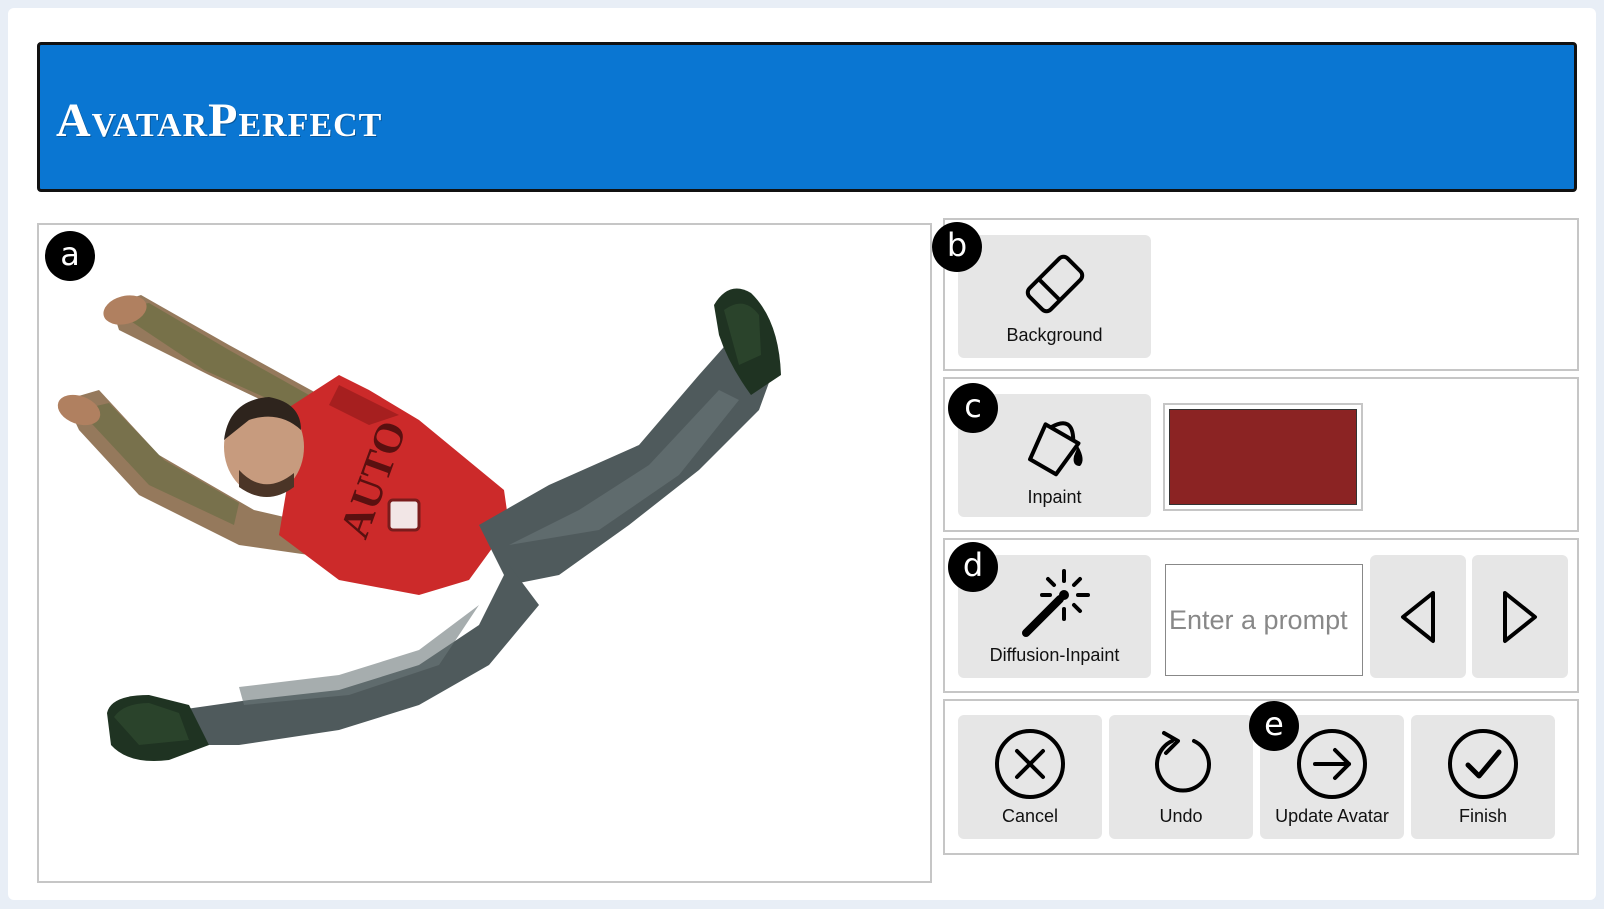 The height and width of the screenshot is (909, 1604). I want to click on background-button: Background, so click(1054, 296).